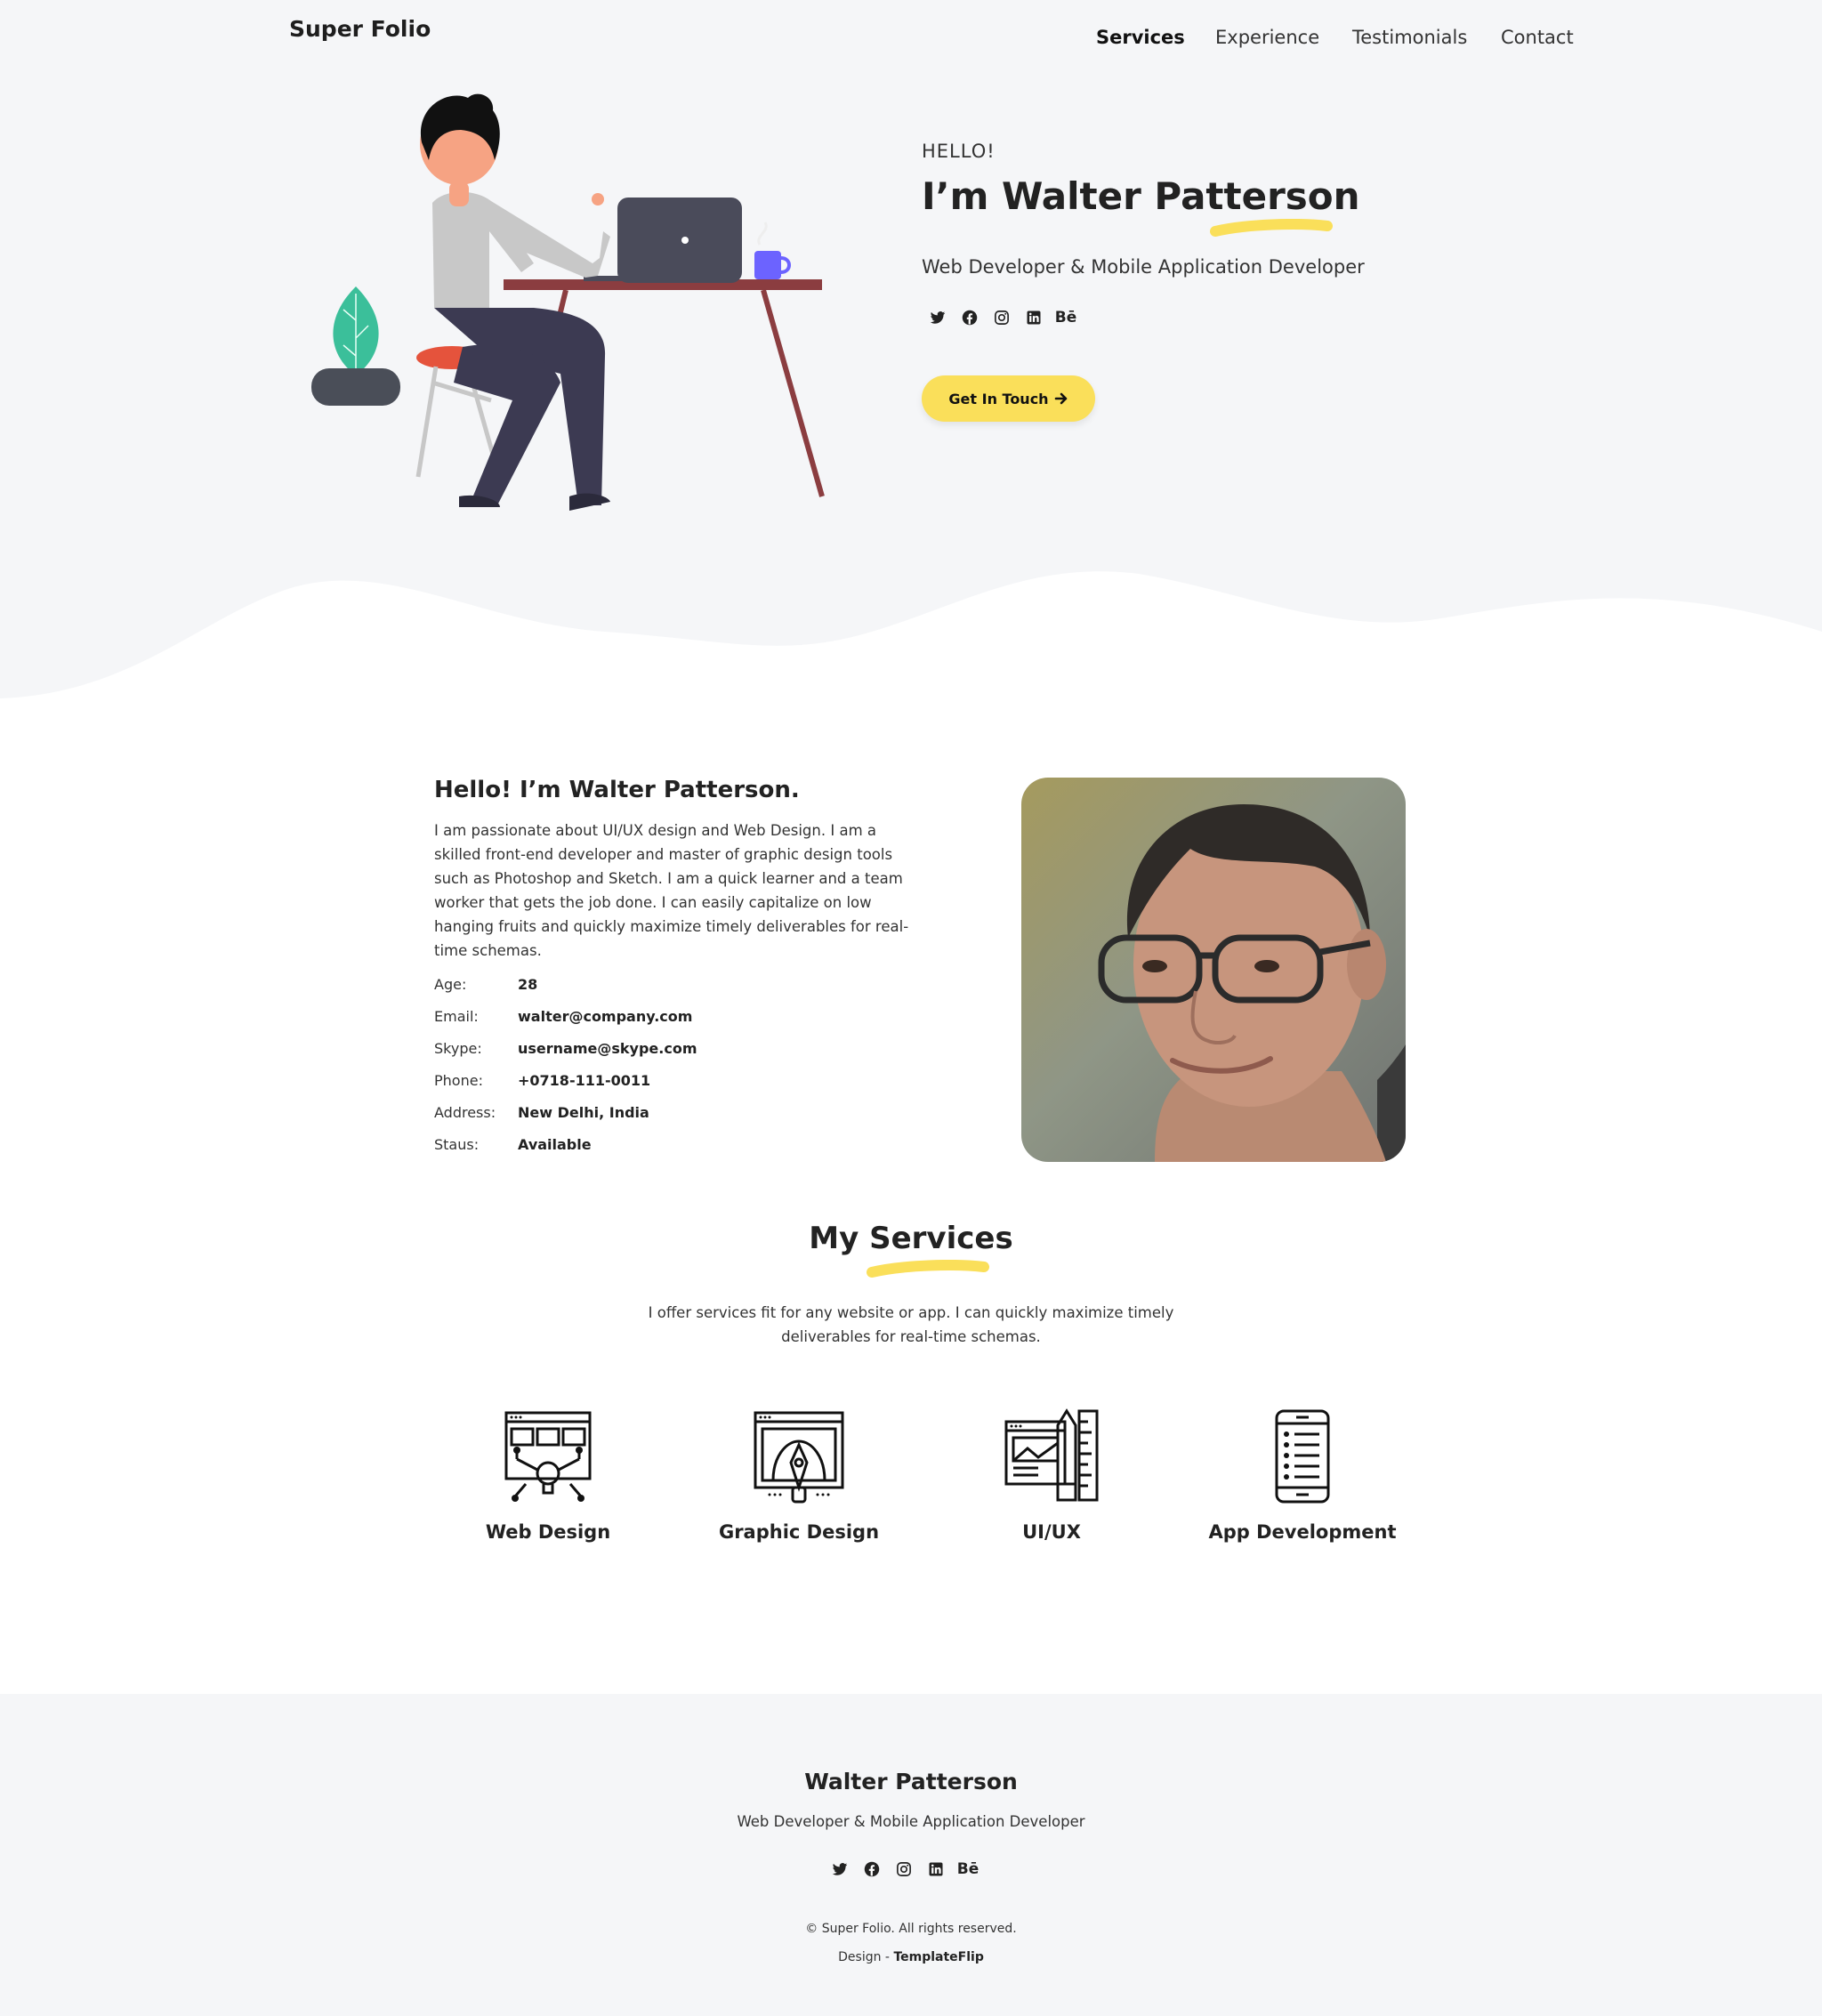 This screenshot has width=1822, height=2016. I want to click on info-label: Phone:, so click(458, 1080).